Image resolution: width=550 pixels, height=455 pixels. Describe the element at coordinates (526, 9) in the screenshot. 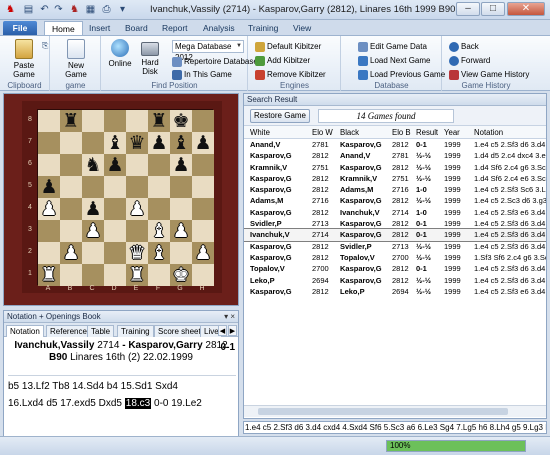

I see `close-button: ✕` at that location.